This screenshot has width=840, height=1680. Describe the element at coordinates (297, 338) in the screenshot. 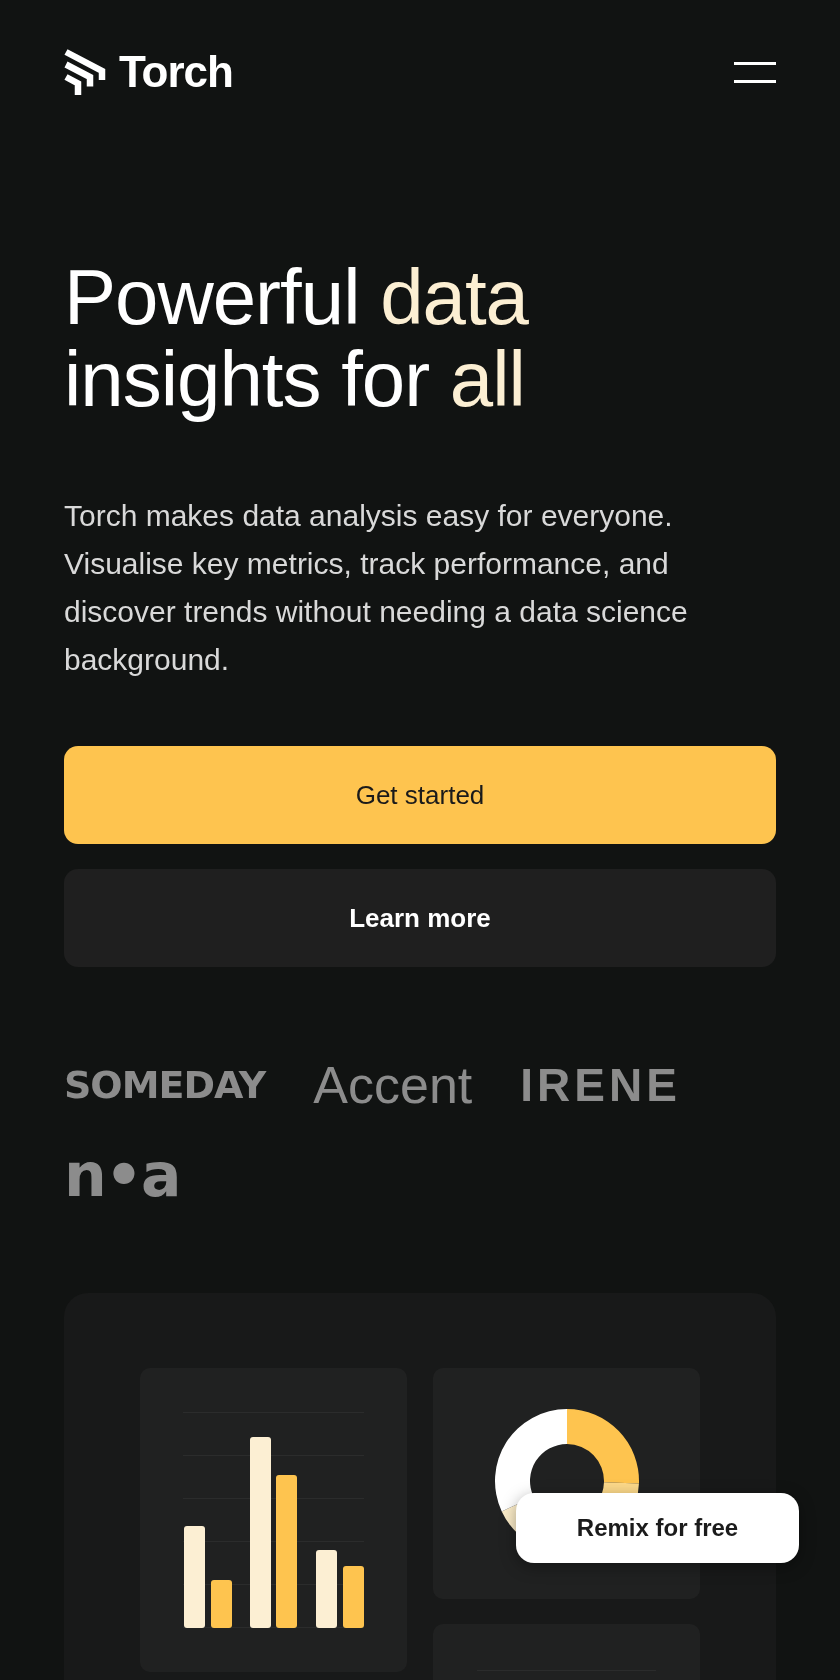

I see `headline: Powerful data insights for all` at that location.